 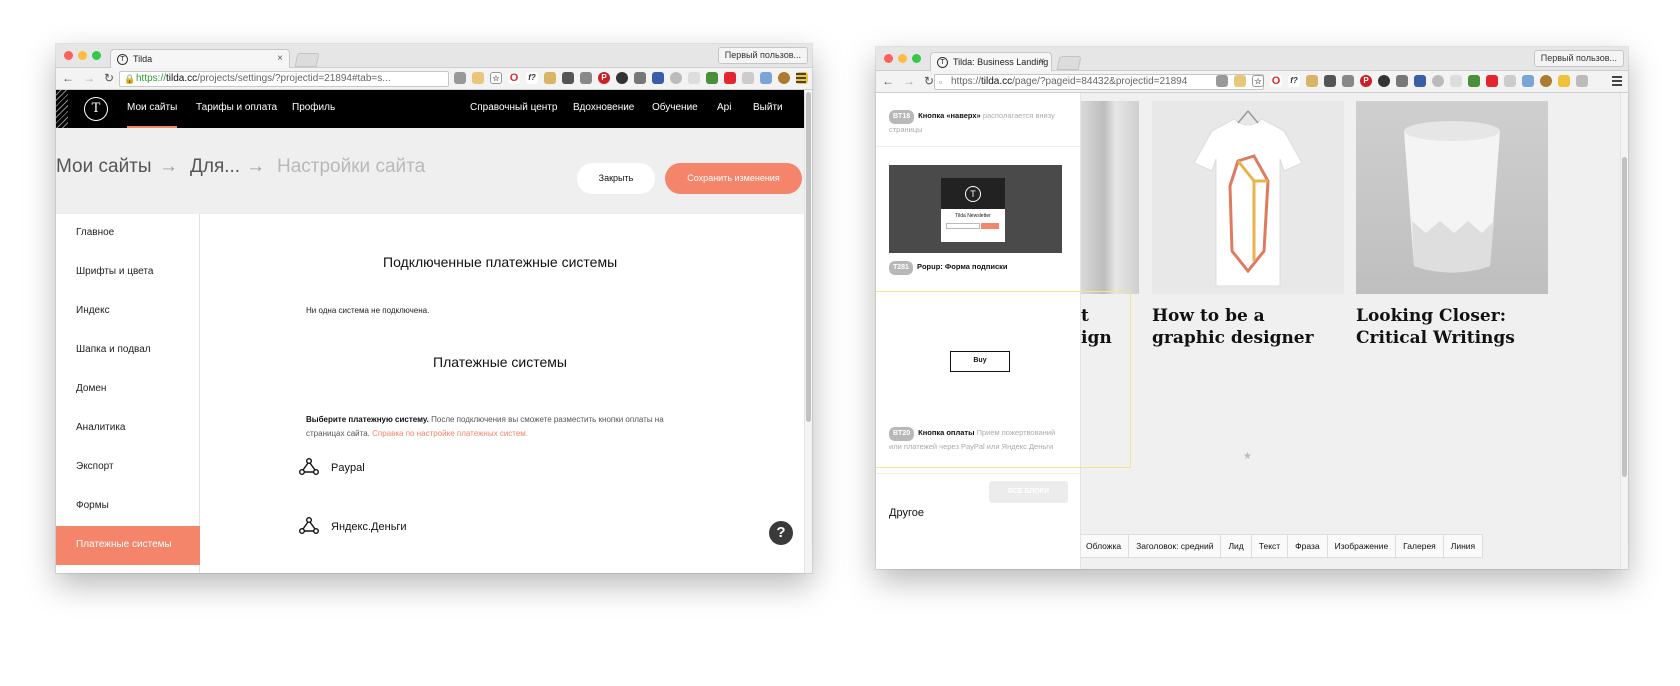 I want to click on breadcrumb-my-sites: Мои сайты, so click(x=104, y=167).